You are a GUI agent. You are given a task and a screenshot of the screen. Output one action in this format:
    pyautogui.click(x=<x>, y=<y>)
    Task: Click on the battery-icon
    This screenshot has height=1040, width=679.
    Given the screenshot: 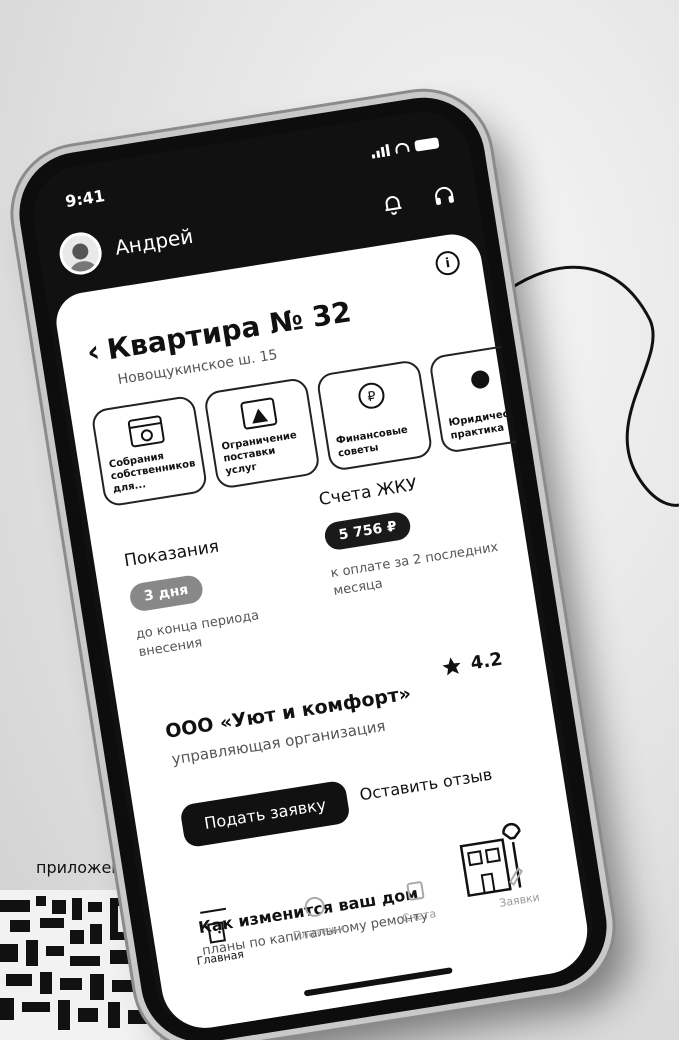 What is the action you would take?
    pyautogui.click(x=427, y=144)
    